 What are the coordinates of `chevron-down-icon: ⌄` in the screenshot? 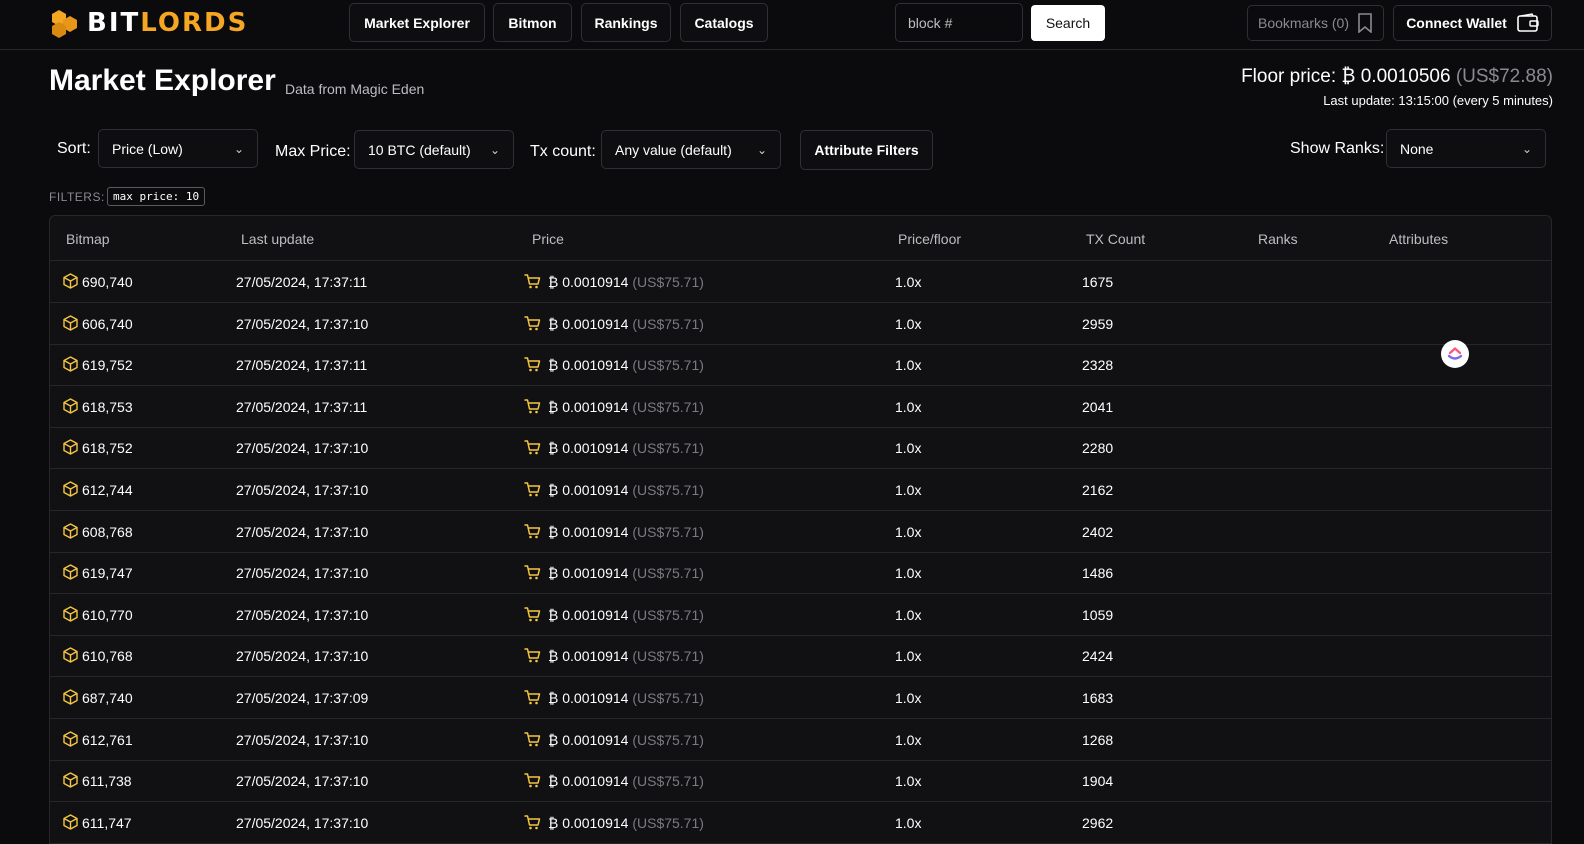 It's located at (494, 149).